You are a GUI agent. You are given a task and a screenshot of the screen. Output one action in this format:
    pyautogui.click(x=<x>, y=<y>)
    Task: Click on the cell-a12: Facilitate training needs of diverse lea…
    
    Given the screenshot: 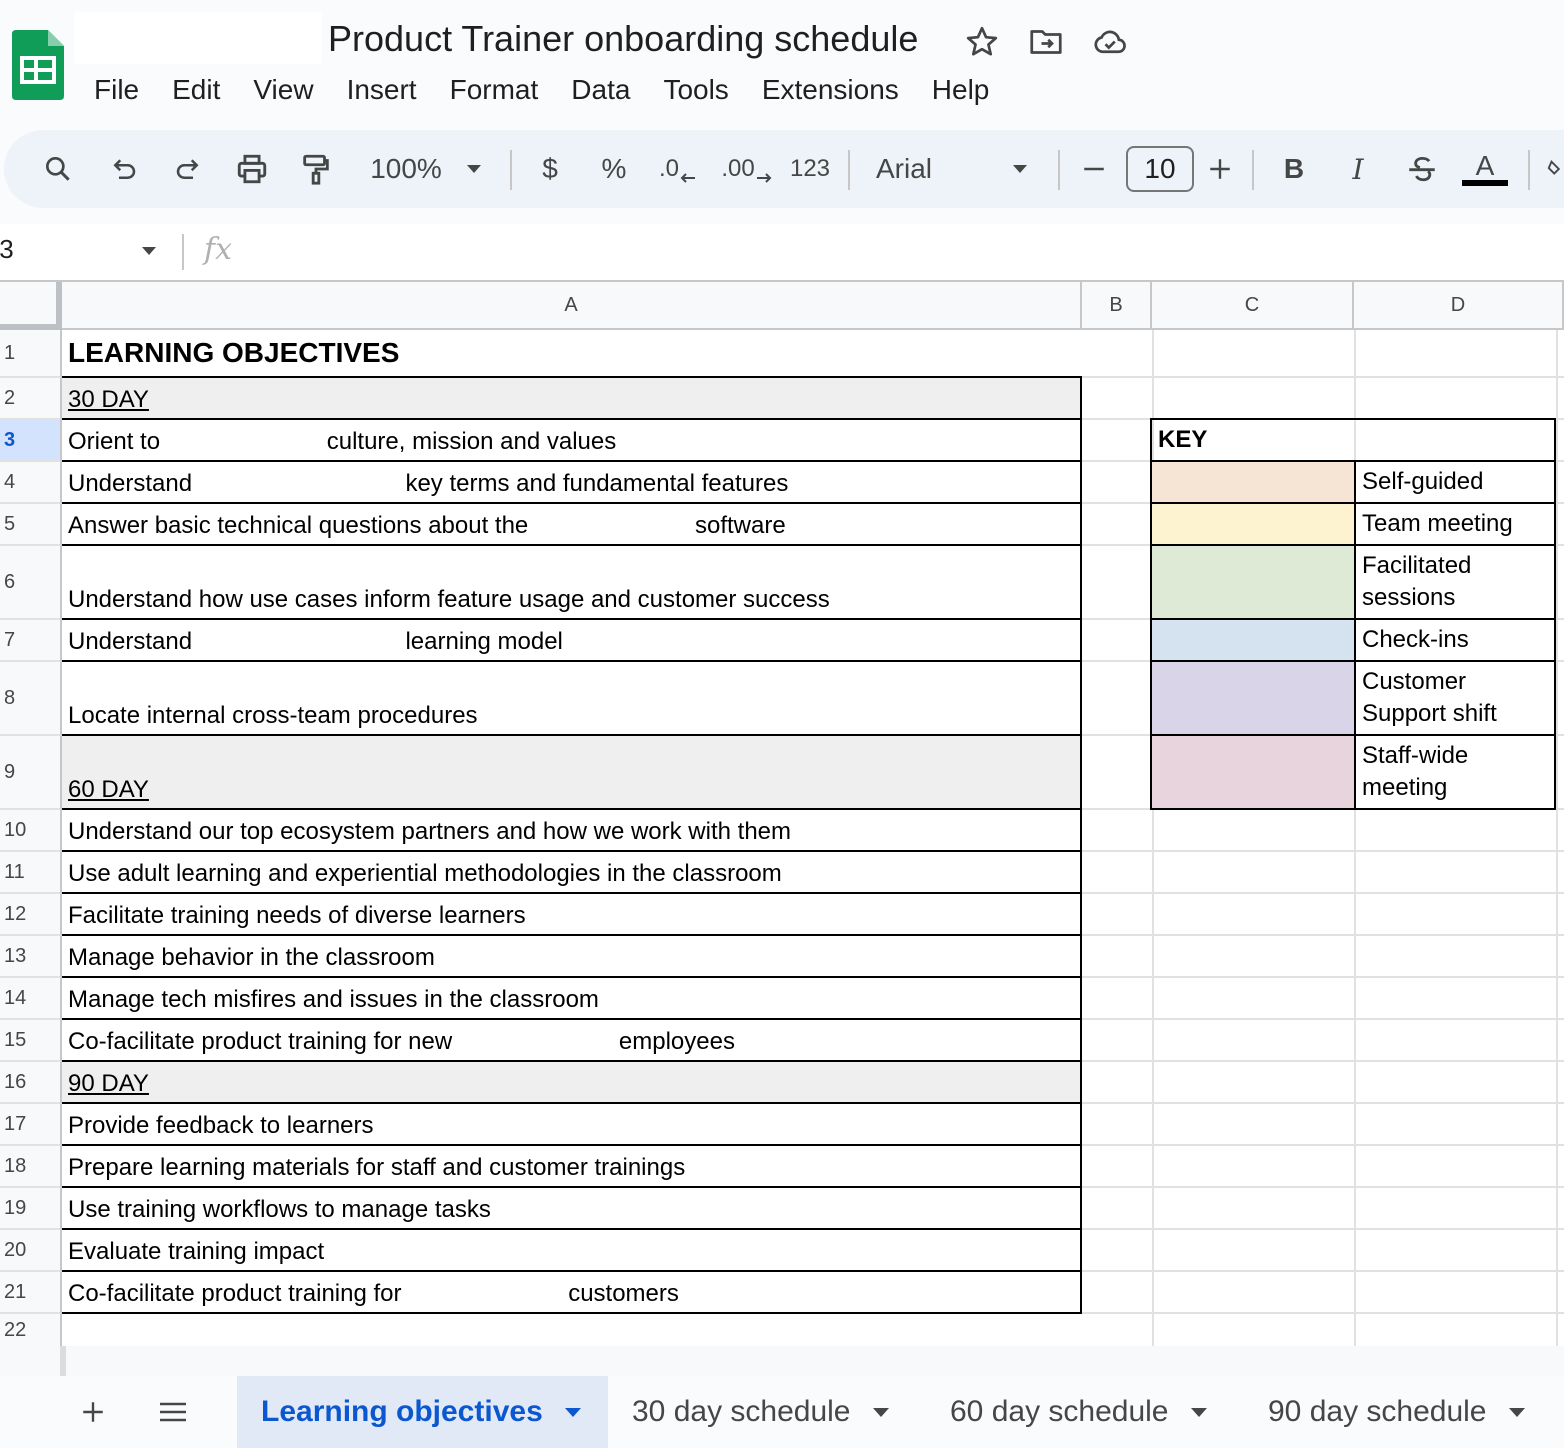 What is the action you would take?
    pyautogui.click(x=572, y=915)
    